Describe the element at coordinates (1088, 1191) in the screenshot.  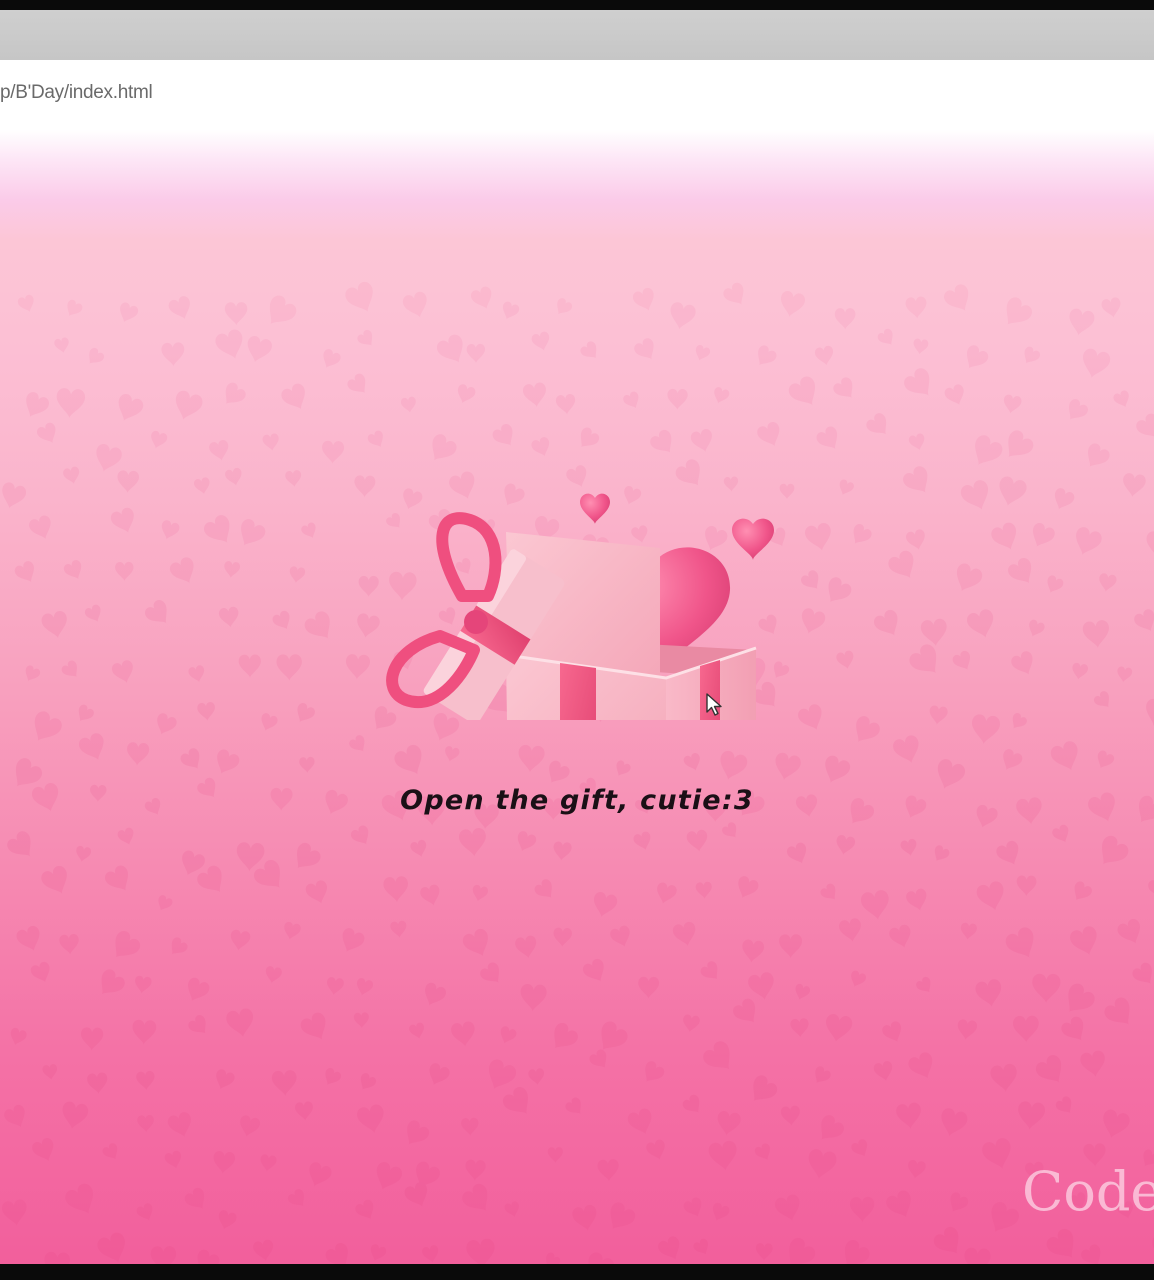
I see `watermark-text: Code` at that location.